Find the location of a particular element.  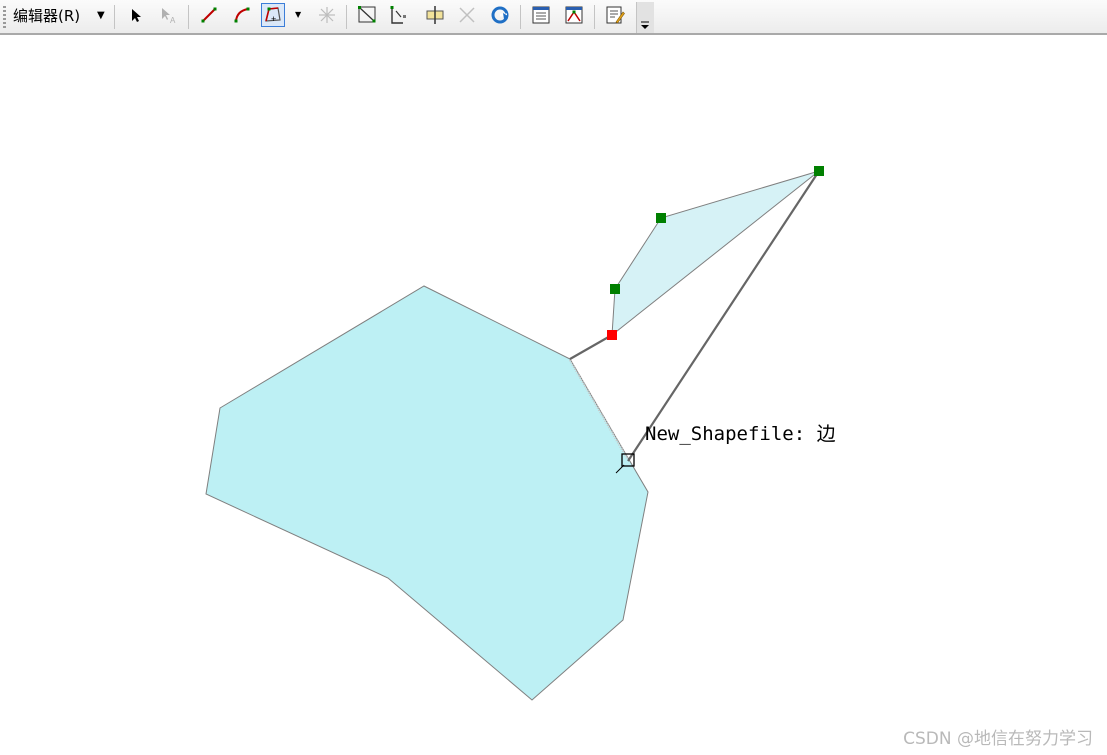

split-tool-icon is located at coordinates (467, 15).